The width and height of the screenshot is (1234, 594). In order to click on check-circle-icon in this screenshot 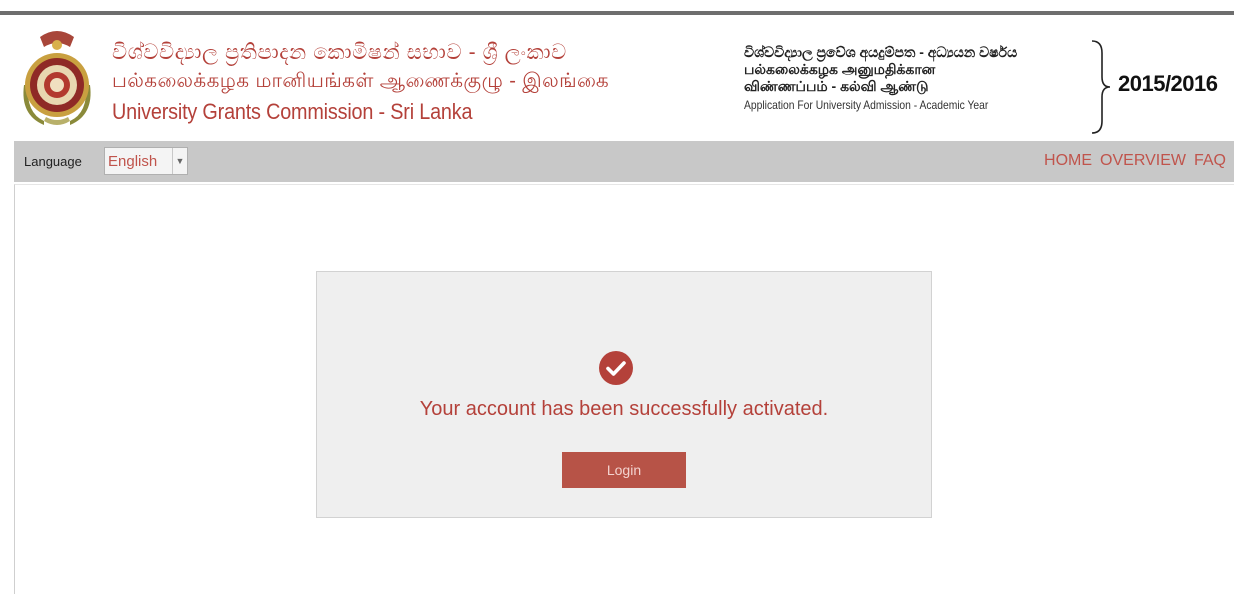, I will do `click(616, 368)`.